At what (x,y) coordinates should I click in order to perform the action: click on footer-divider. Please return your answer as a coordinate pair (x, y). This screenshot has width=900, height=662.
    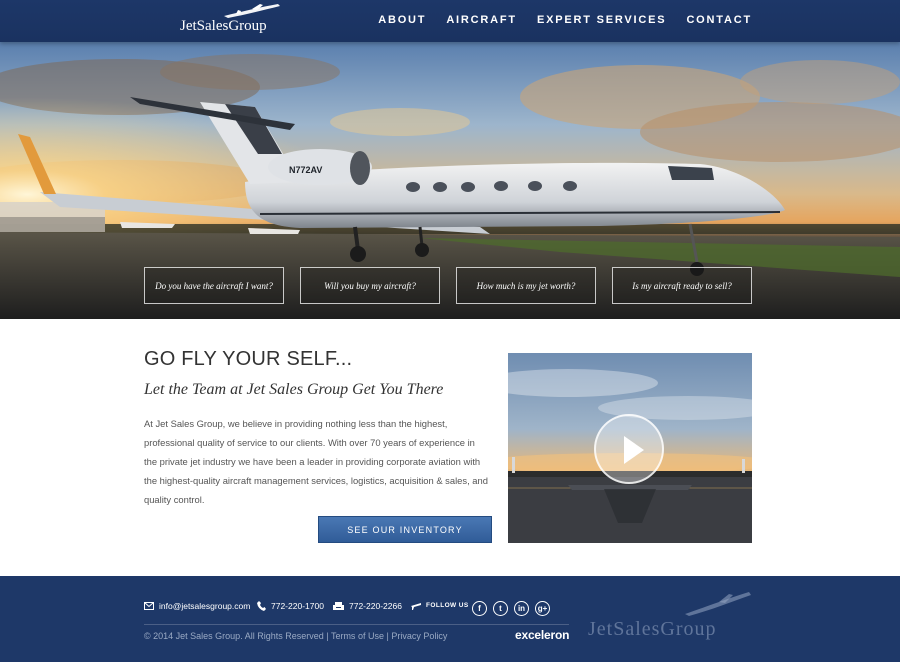
    Looking at the image, I should click on (356, 624).